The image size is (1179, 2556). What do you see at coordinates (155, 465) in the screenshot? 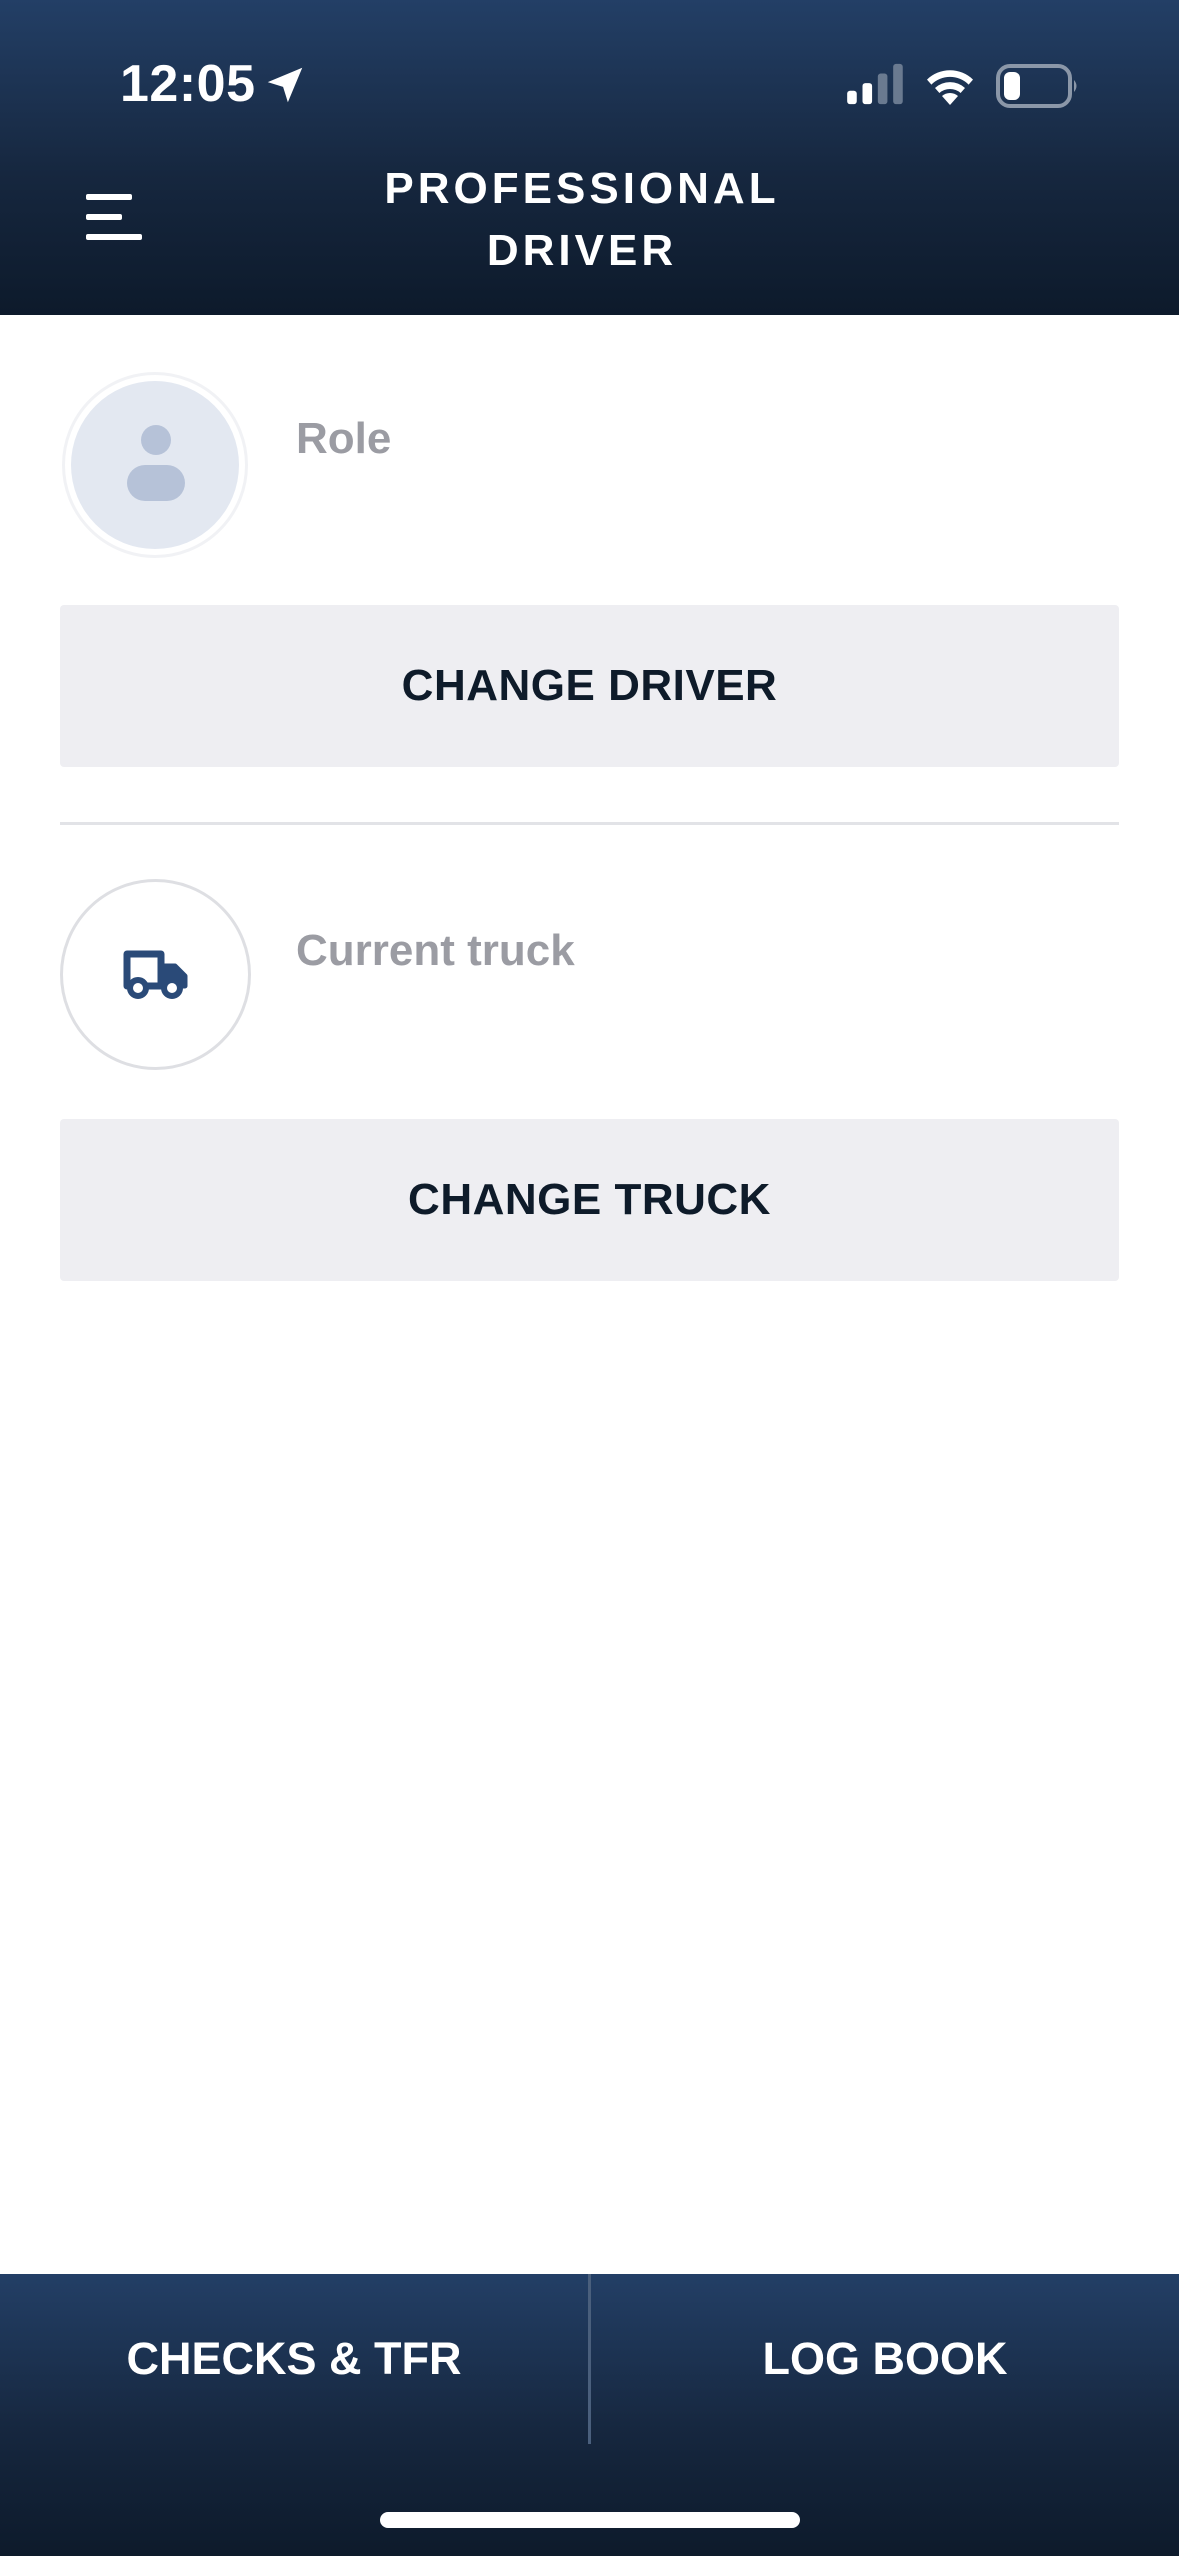
I see `user-avatar-icon` at bounding box center [155, 465].